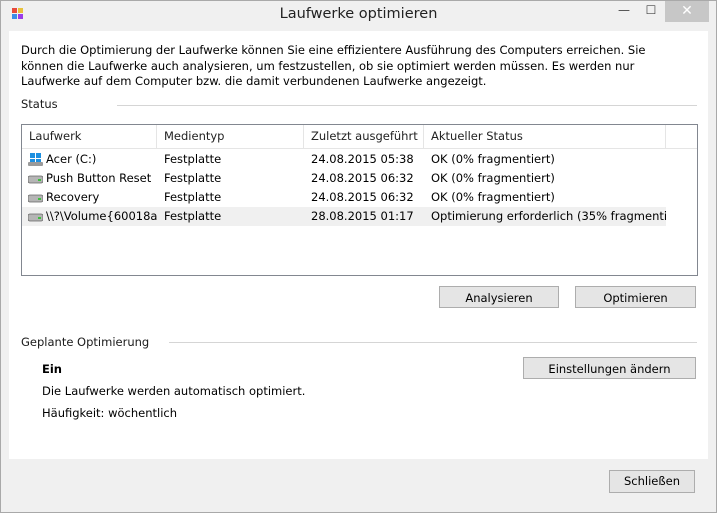 The height and width of the screenshot is (513, 717). I want to click on status-divider, so click(407, 105).